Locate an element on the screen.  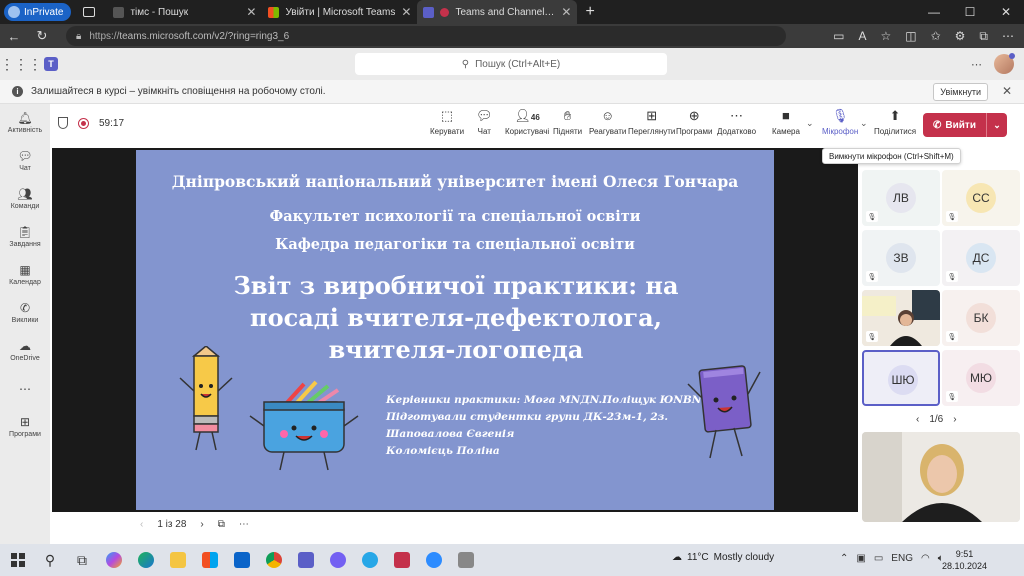
leave-button: ✆ Вийти ⌄ is located at coordinates (965, 125).